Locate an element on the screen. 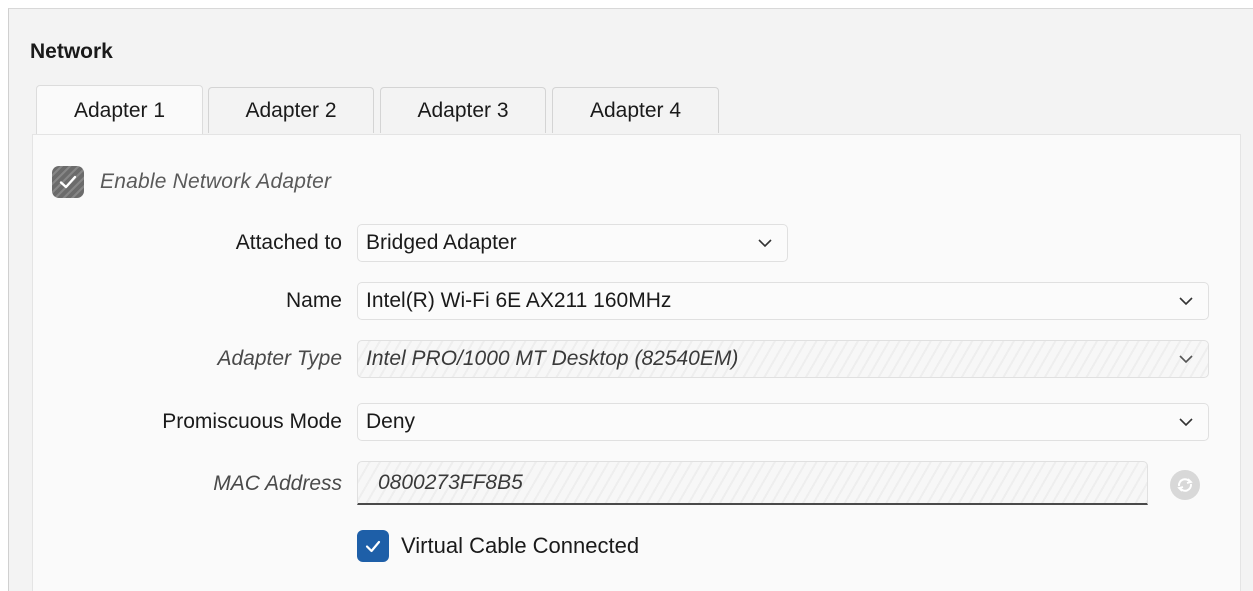 The height and width of the screenshot is (591, 1253). virtual-cable-label: Virtual Cable Connected is located at coordinates (520, 545).